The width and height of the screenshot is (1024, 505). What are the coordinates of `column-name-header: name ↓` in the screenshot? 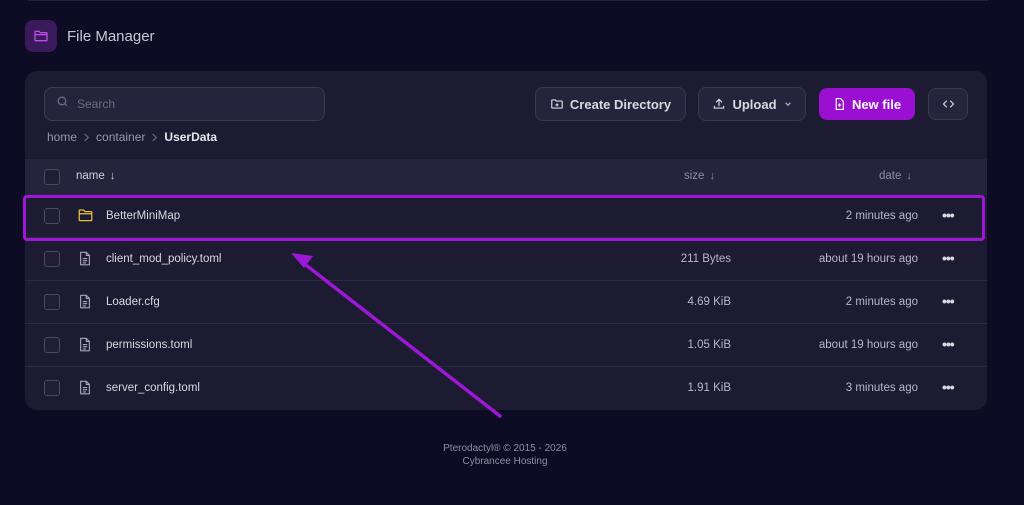 It's located at (95, 176).